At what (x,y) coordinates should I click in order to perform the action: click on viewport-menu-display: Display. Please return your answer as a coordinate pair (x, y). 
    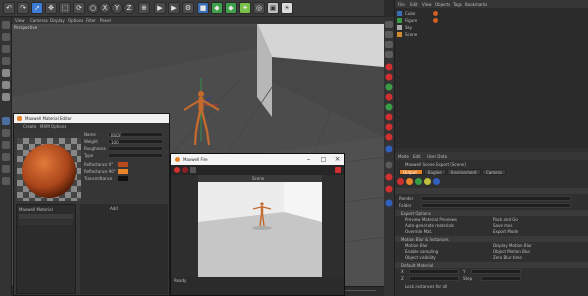
    Looking at the image, I should click on (57, 20).